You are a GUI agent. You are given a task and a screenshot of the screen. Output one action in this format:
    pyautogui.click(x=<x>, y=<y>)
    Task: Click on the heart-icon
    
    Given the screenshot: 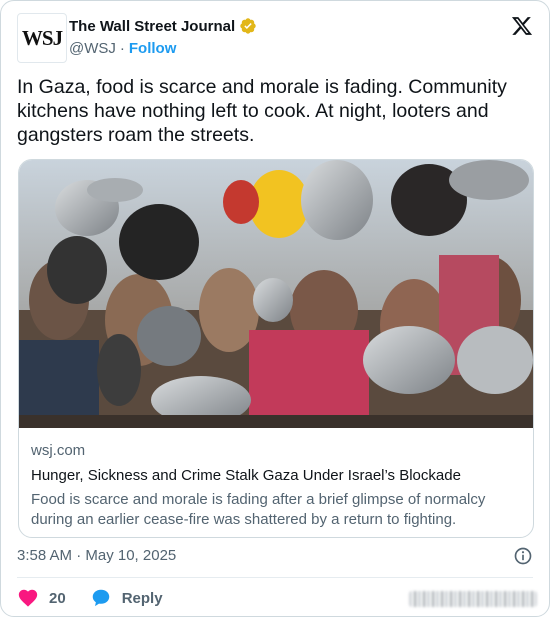 What is the action you would take?
    pyautogui.click(x=28, y=598)
    